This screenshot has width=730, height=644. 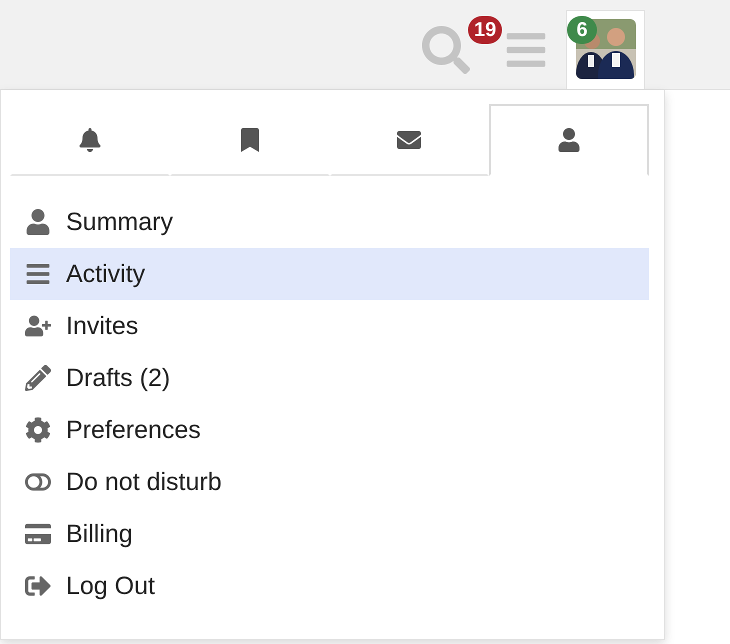 I want to click on pencil-icon, so click(x=38, y=378).